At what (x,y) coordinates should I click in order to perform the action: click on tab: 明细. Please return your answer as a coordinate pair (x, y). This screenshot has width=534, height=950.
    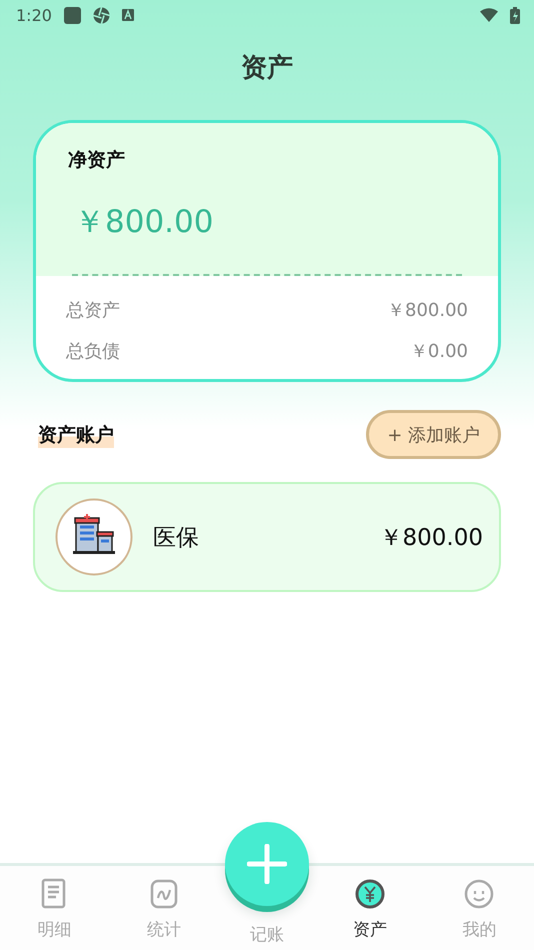
    Looking at the image, I should click on (55, 908).